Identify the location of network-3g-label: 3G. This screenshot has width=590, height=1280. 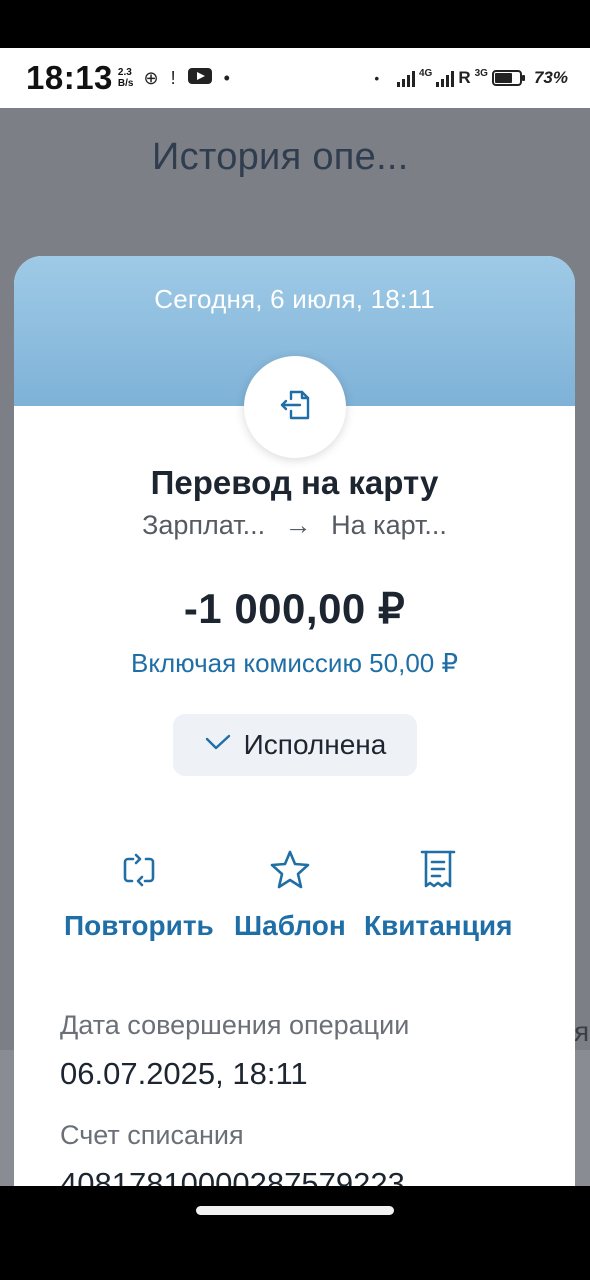
(481, 73).